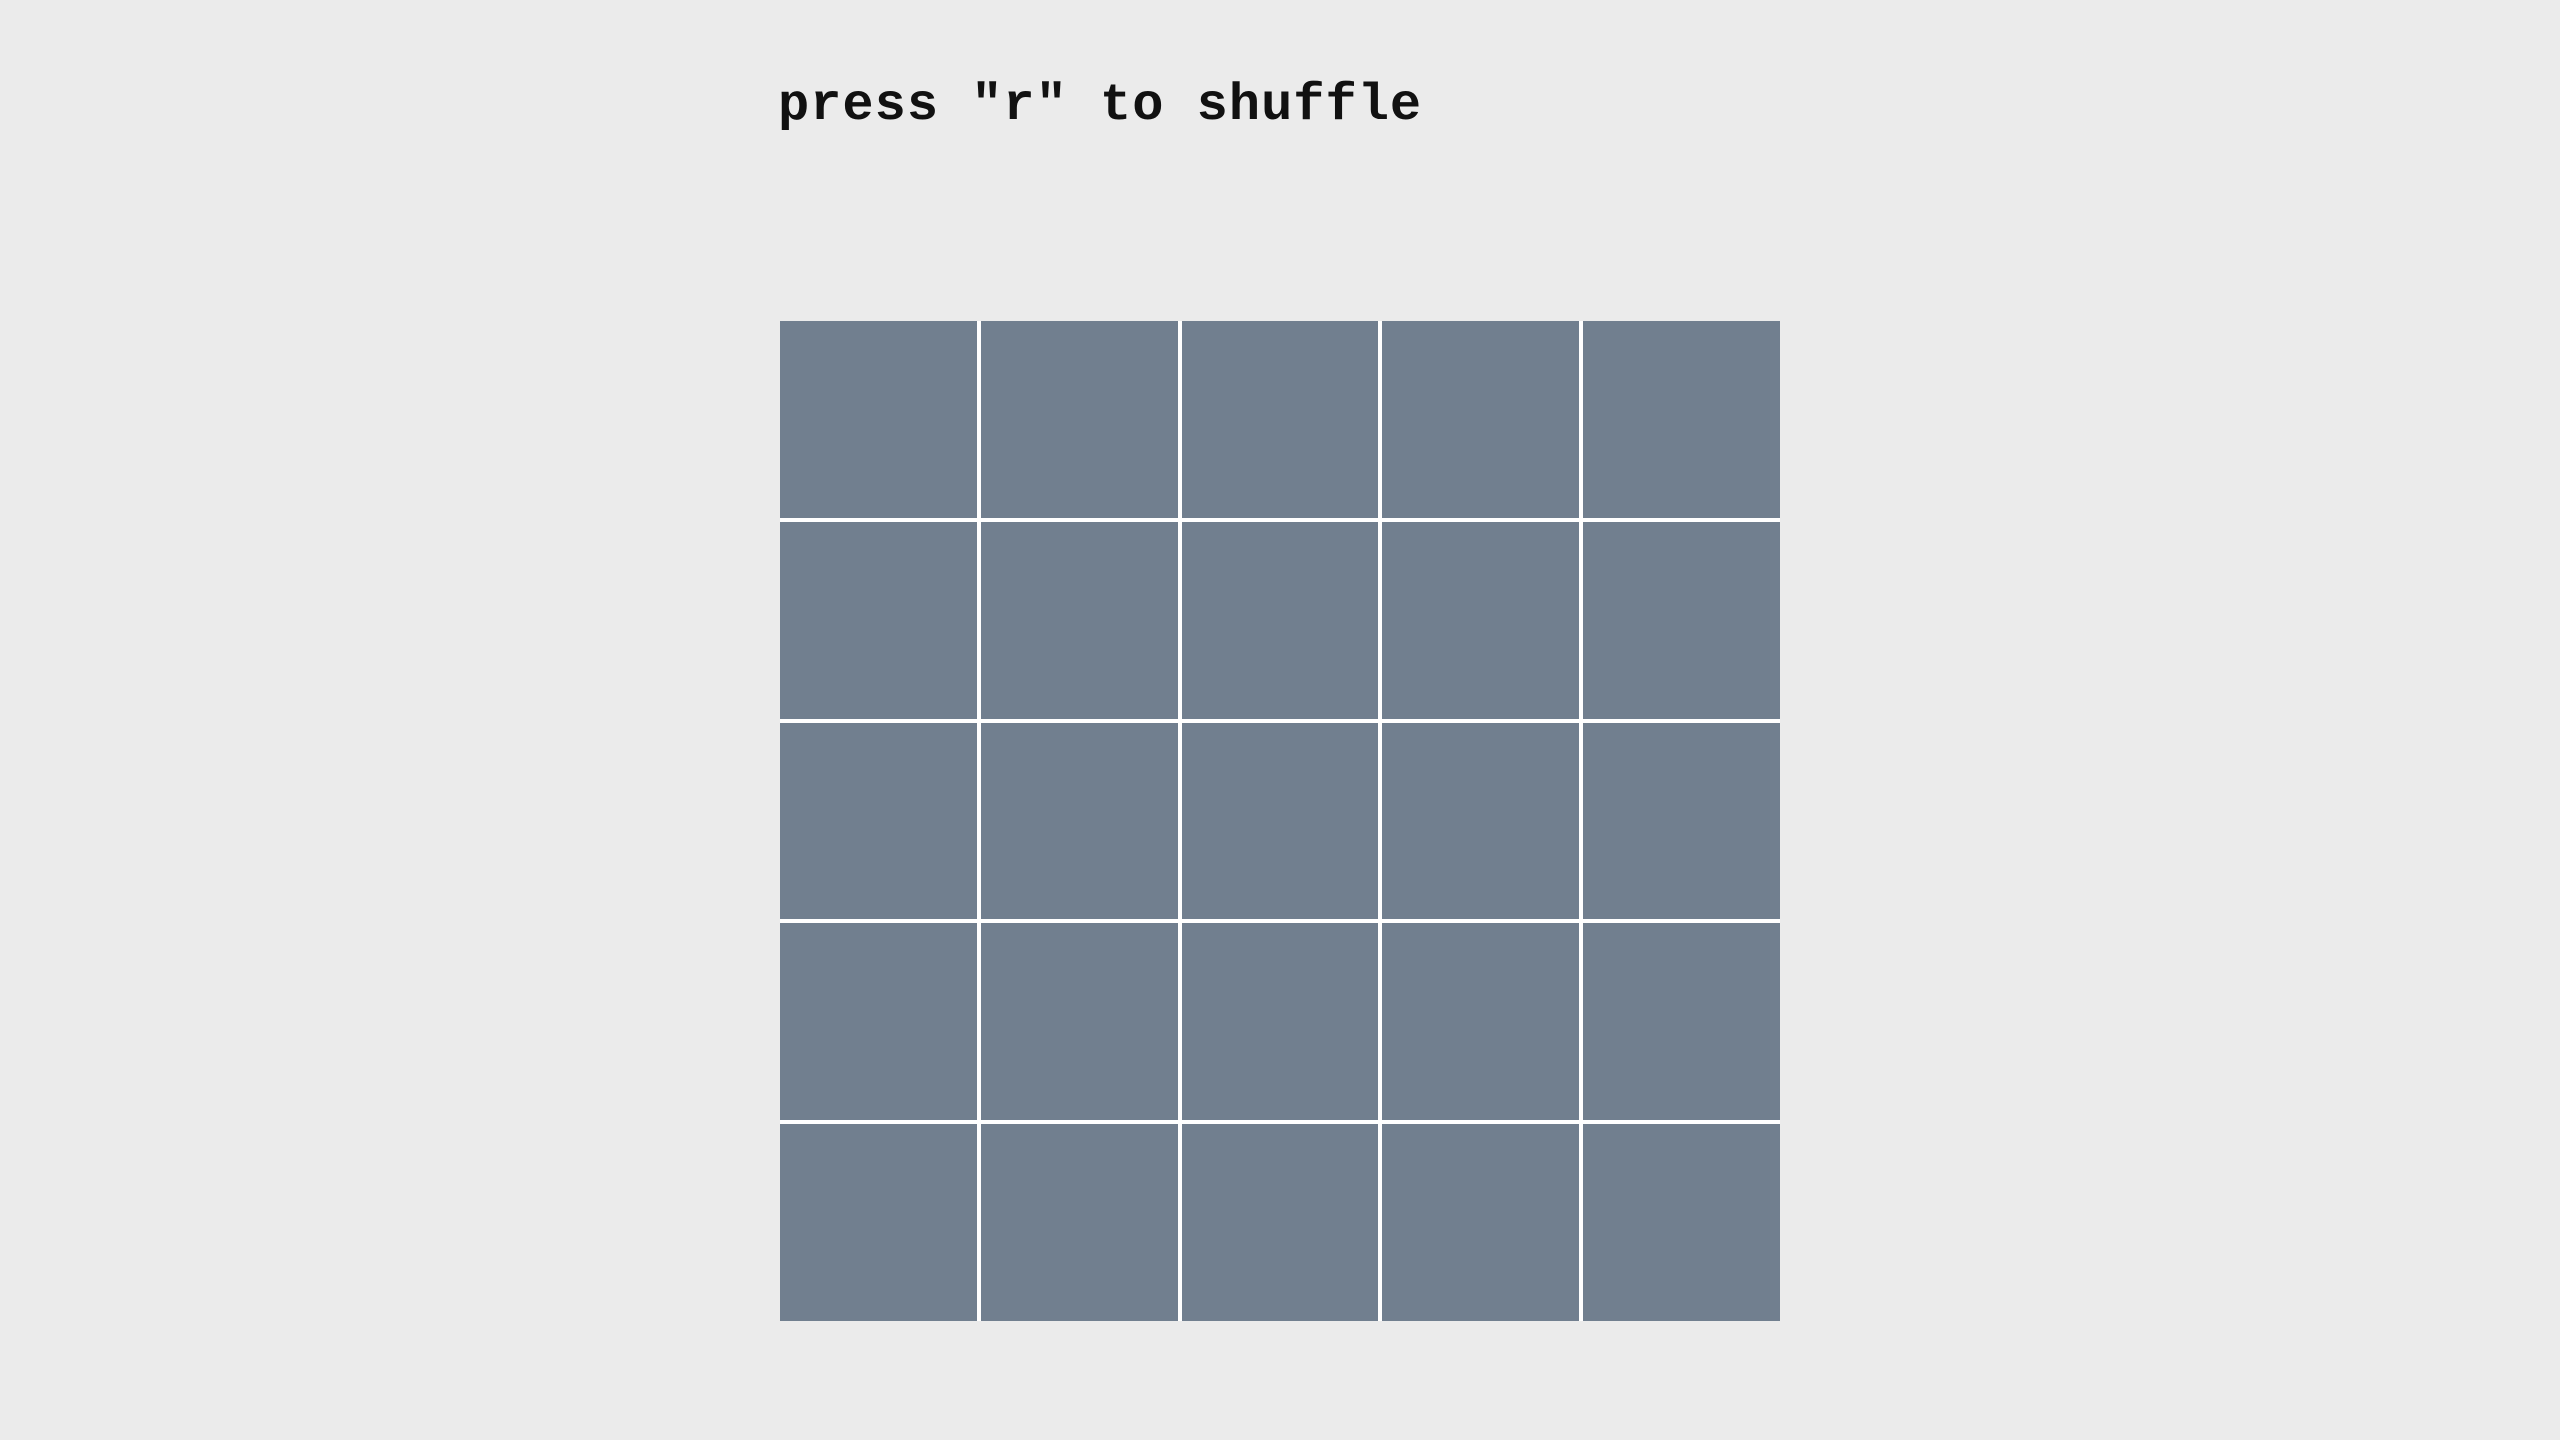 The width and height of the screenshot is (2560, 1440). Describe the element at coordinates (1481, 821) in the screenshot. I see `puzzle-tile-r3-c4` at that location.